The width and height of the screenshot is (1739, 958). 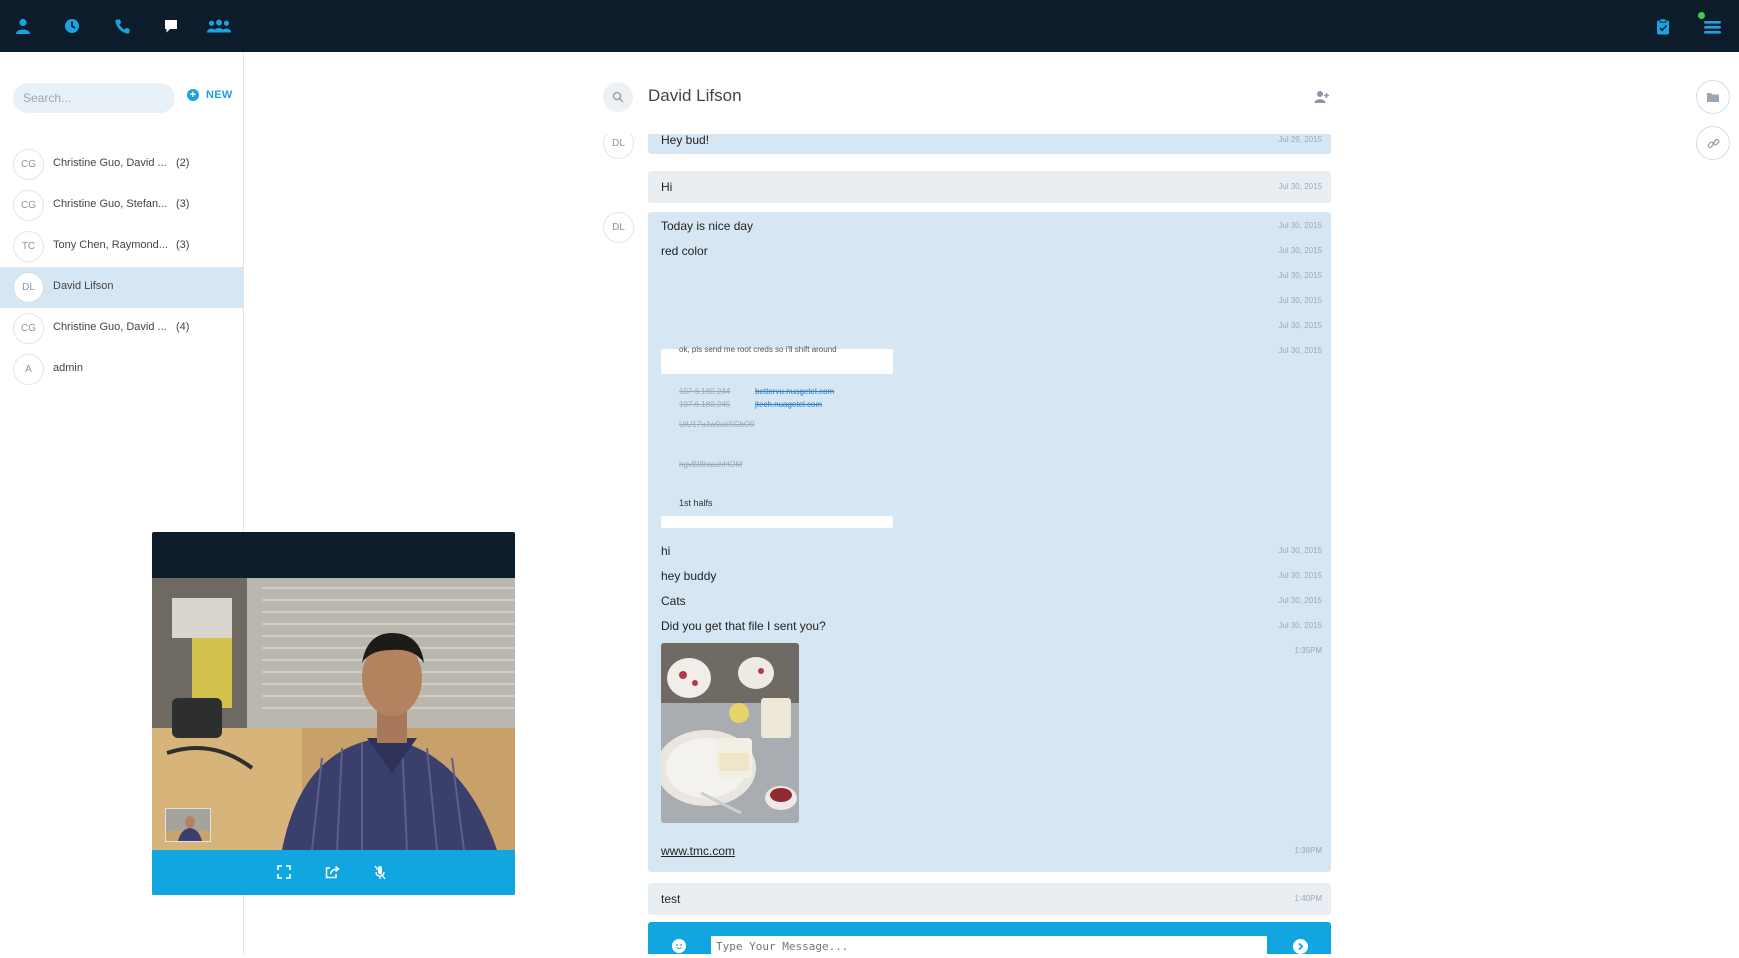 What do you see at coordinates (72, 26) in the screenshot?
I see `clock-icon` at bounding box center [72, 26].